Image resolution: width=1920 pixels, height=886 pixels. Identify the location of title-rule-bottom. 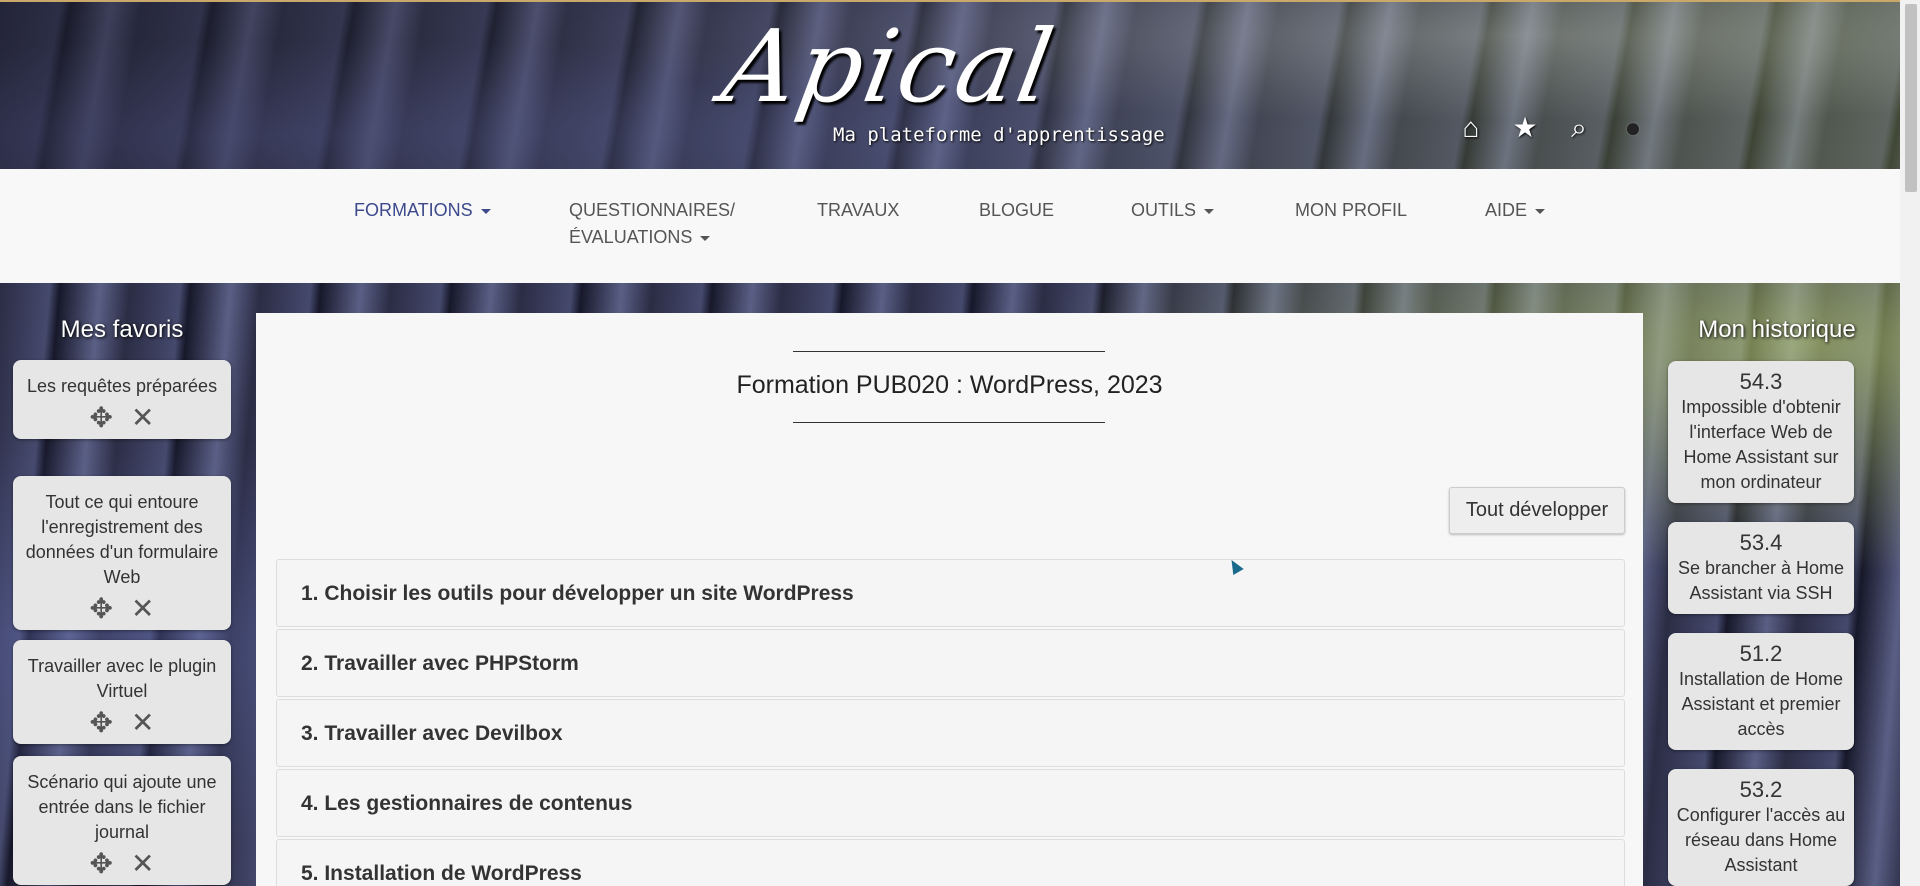
(949, 422).